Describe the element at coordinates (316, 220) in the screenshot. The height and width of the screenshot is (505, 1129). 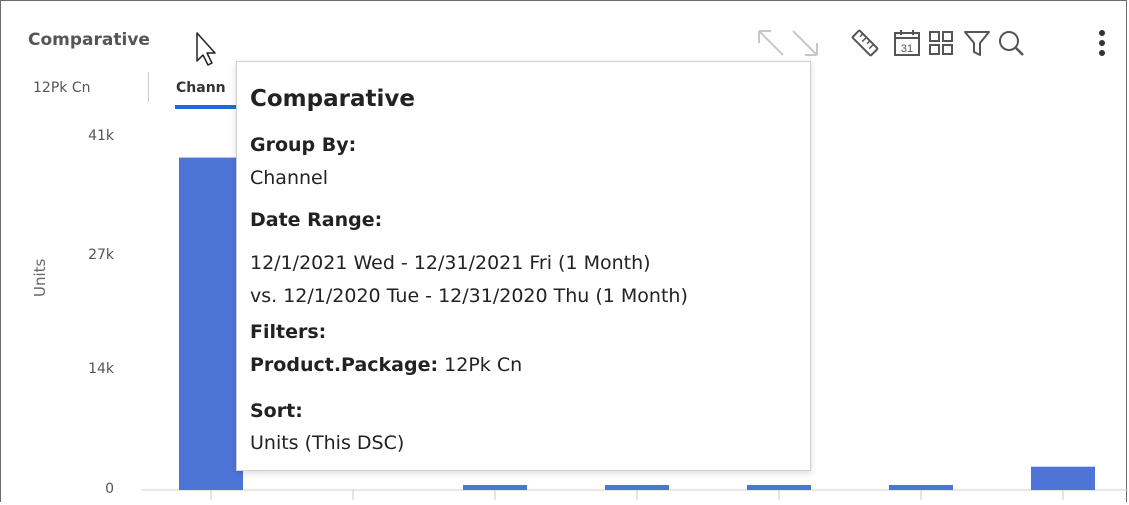
I see `date-range-label: Date Range:` at that location.